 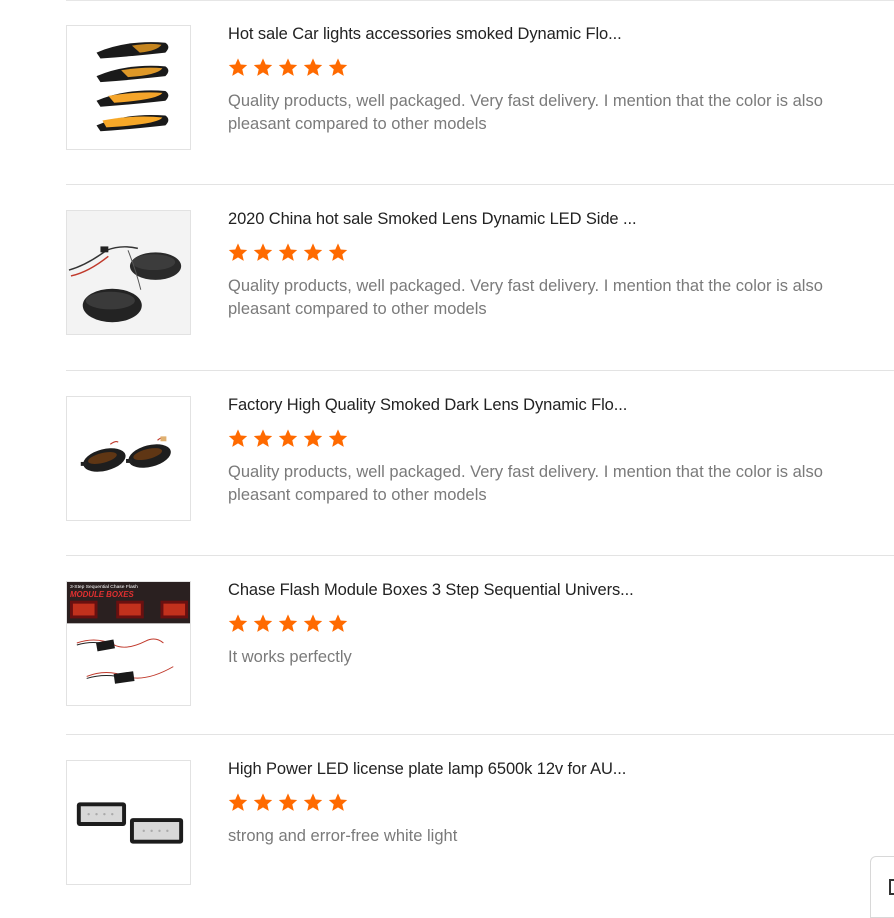 What do you see at coordinates (882, 887) in the screenshot?
I see `floating-chat-button` at bounding box center [882, 887].